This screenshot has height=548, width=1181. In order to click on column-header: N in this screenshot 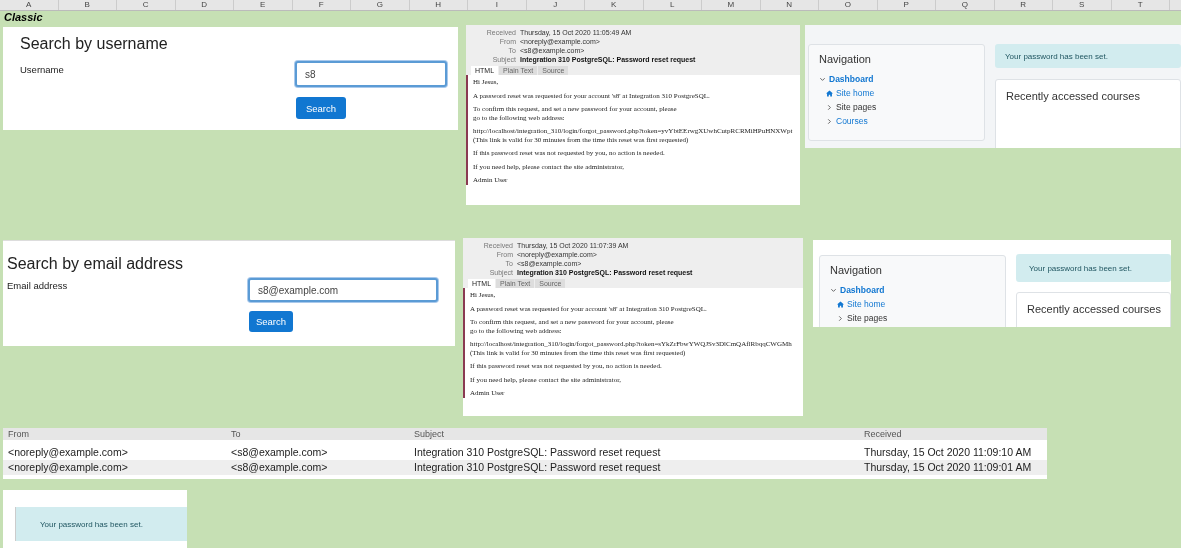, I will do `click(789, 5)`.